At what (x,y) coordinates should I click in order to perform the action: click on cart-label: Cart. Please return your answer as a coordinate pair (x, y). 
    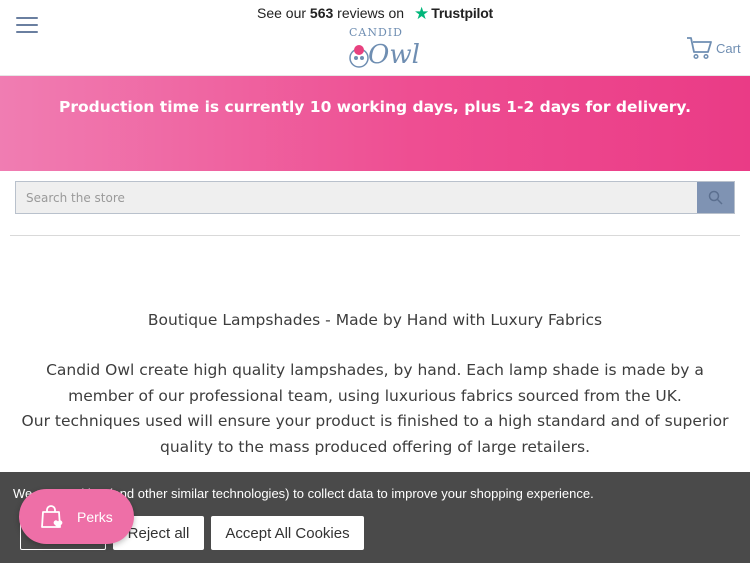
    Looking at the image, I should click on (728, 48).